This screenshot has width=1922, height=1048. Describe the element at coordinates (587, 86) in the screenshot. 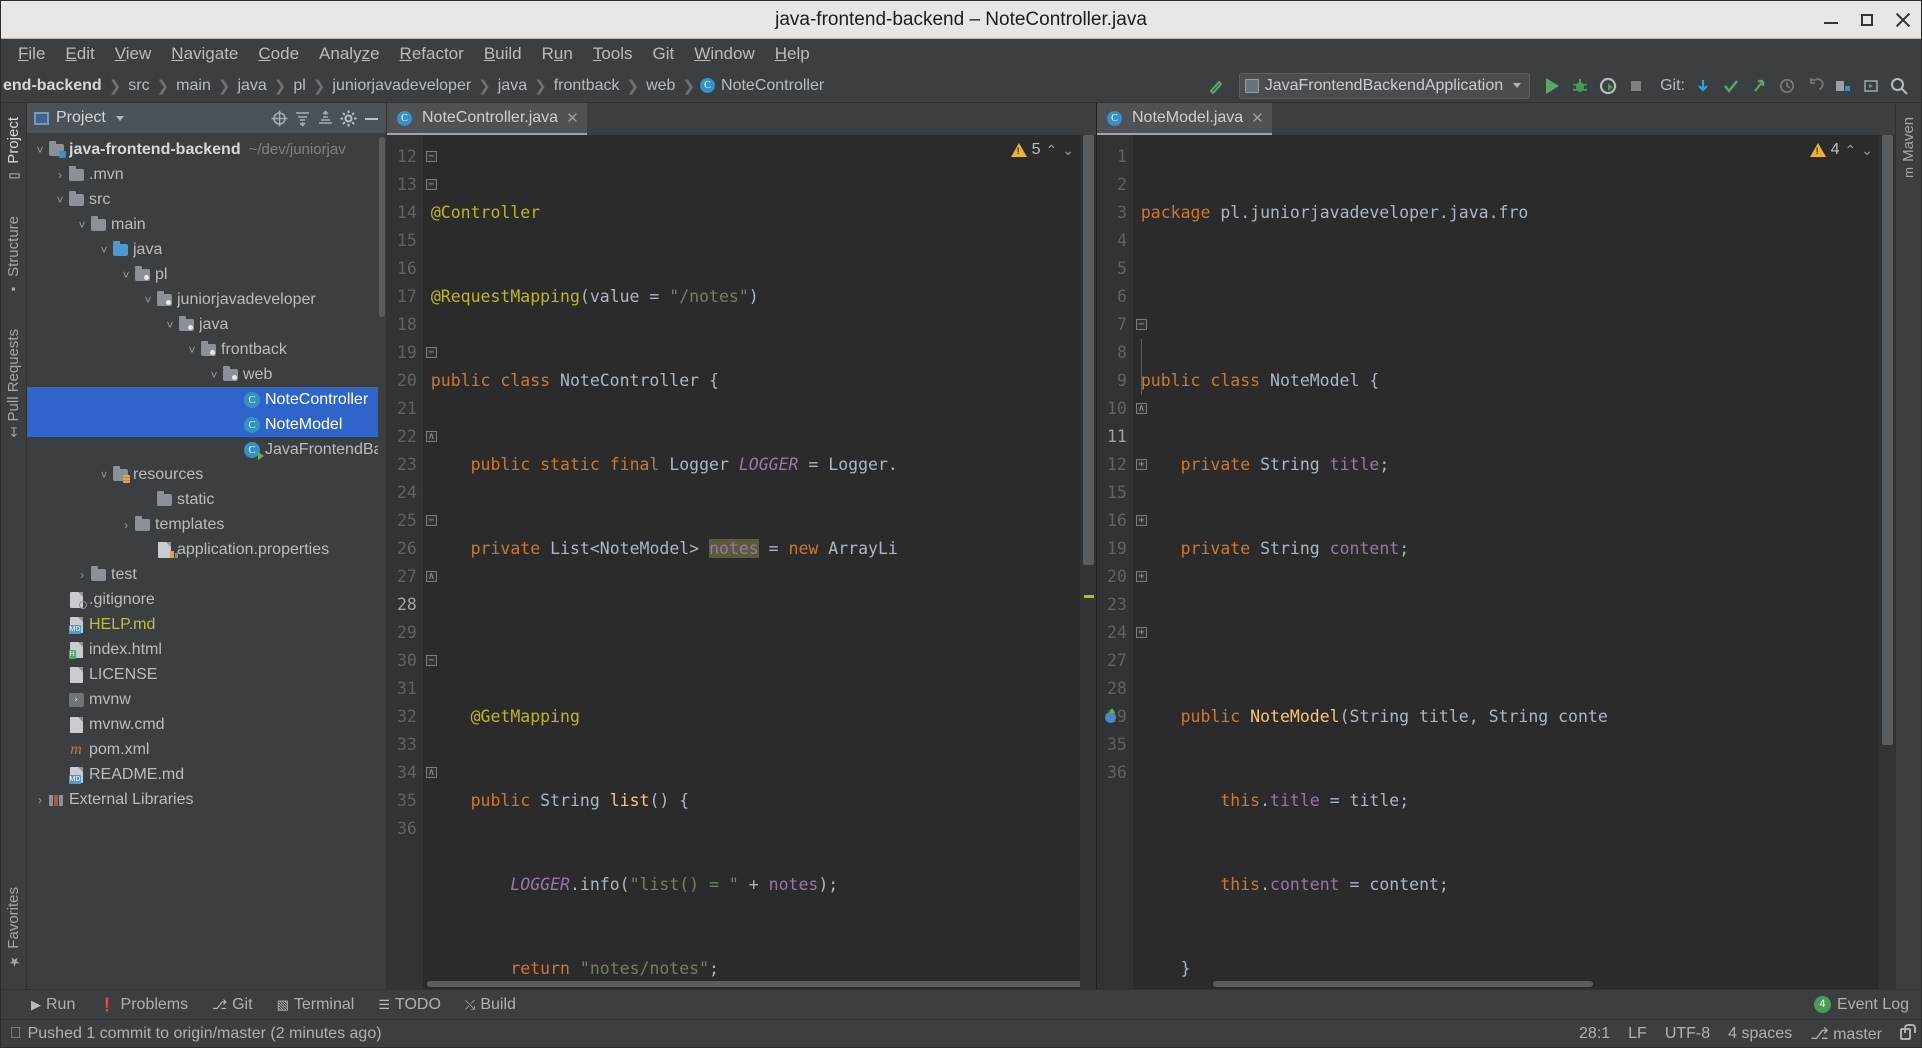

I see `breadcrumb-item-7: frontback` at that location.